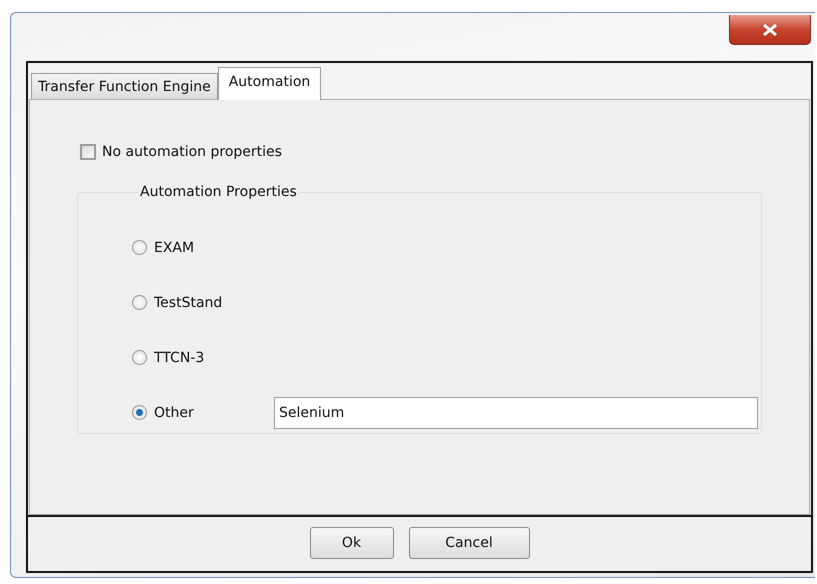 The image size is (817, 584). I want to click on checkbox, so click(88, 152).